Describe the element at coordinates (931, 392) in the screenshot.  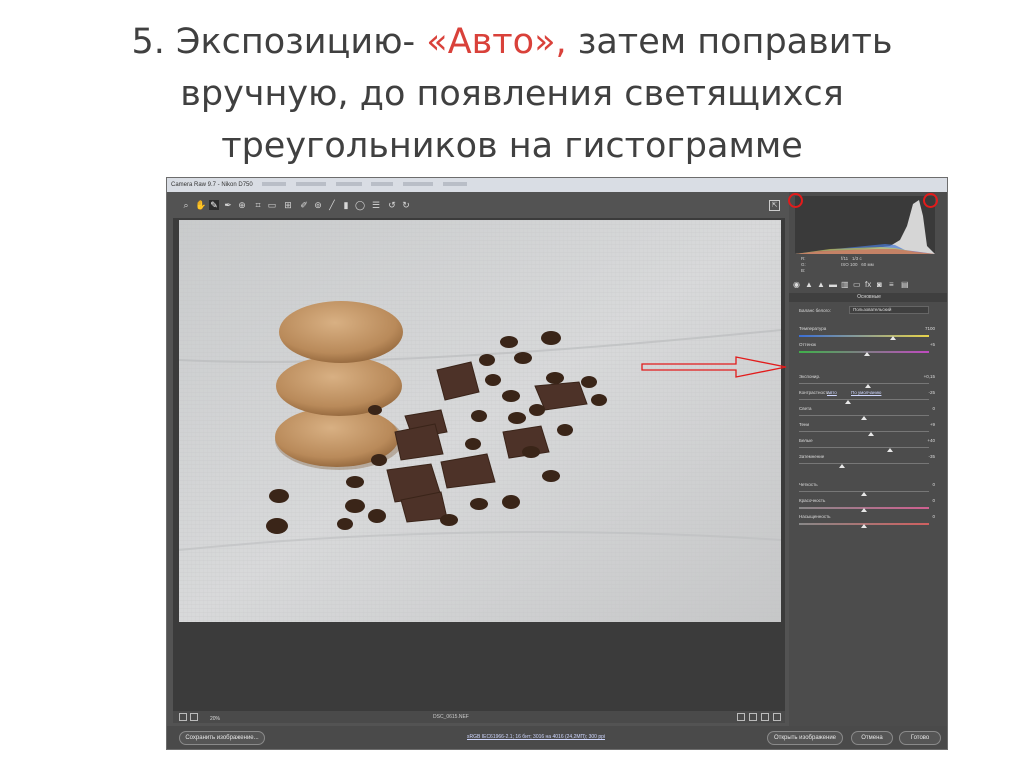
I see `slider-value: -25` at that location.